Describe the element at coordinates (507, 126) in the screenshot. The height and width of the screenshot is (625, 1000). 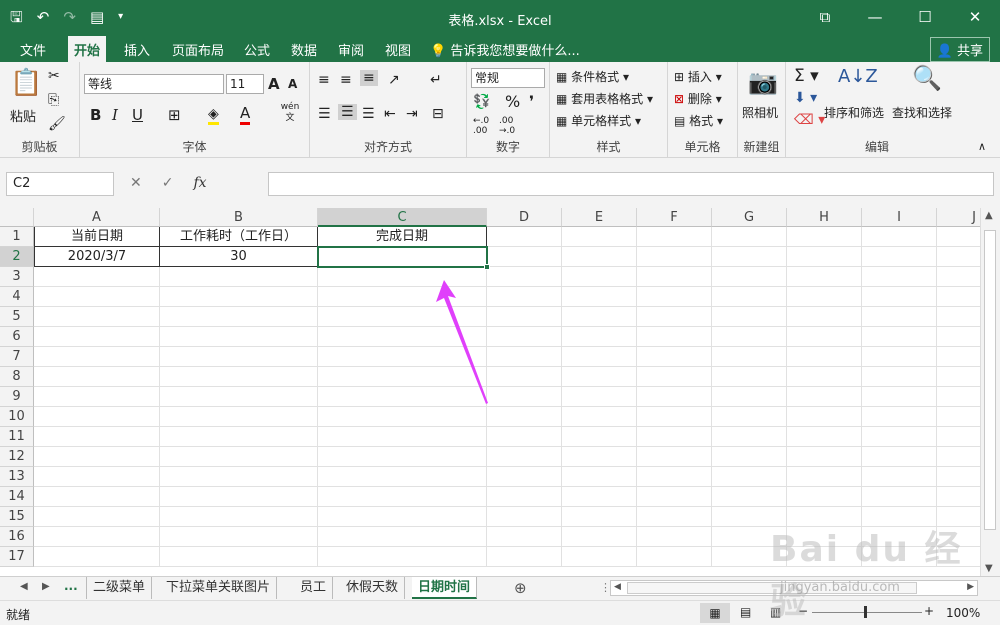
I see `decrease-decimal-icon: .00 →.0` at that location.